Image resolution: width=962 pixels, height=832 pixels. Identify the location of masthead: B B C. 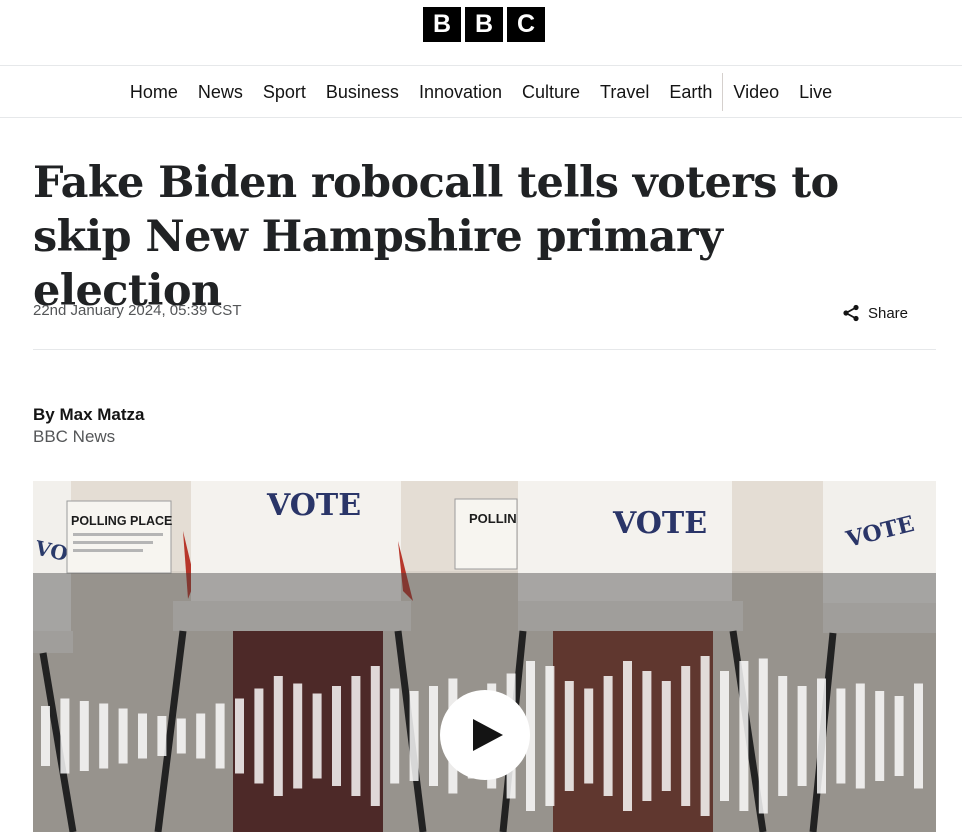
(481, 33).